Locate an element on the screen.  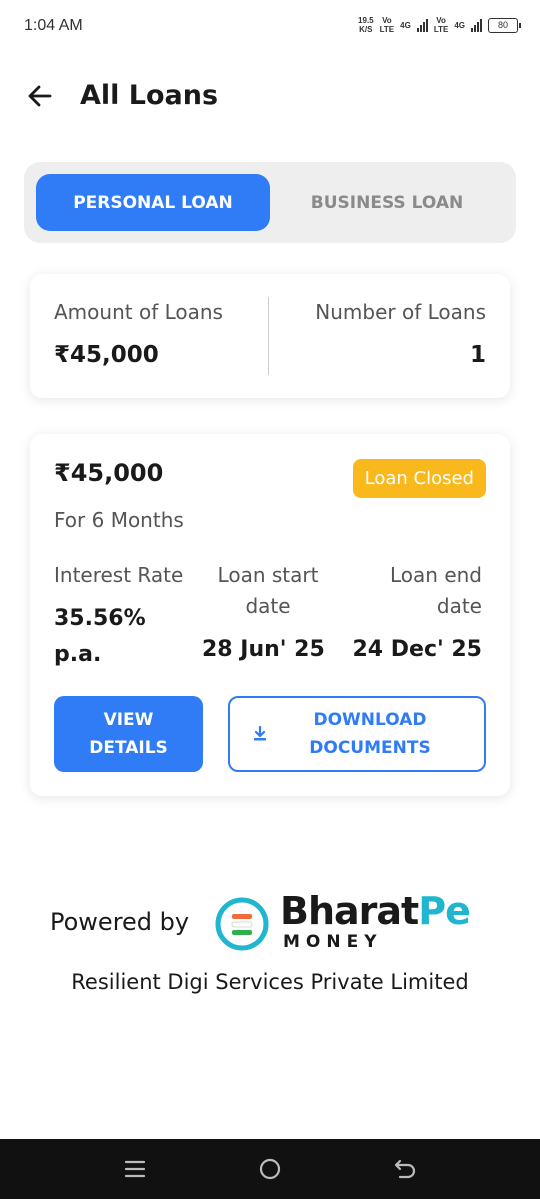
signal-2-icon is located at coordinates (476, 25).